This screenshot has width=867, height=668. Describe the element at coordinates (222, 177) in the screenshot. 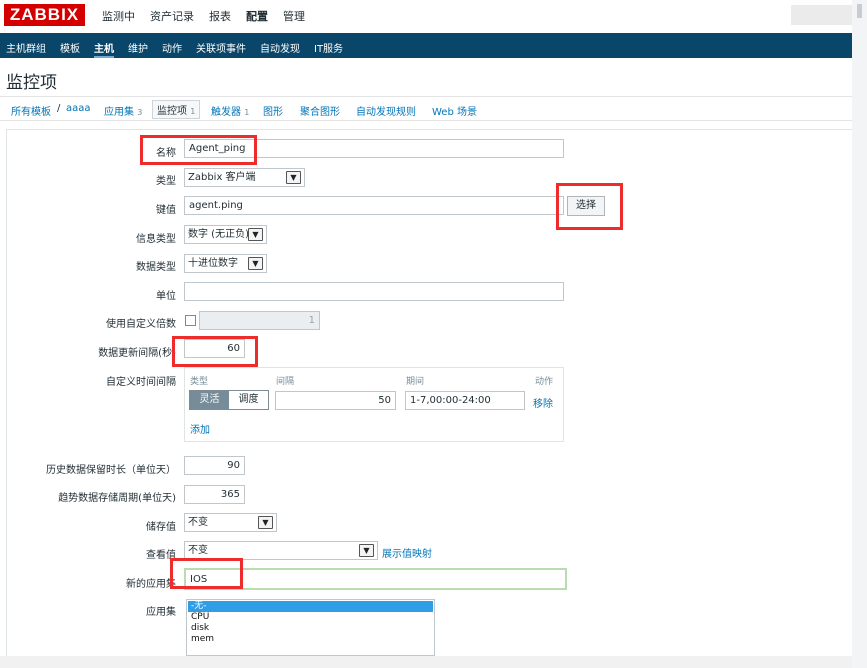

I see `type-select-value: Zabbix 客户端` at that location.